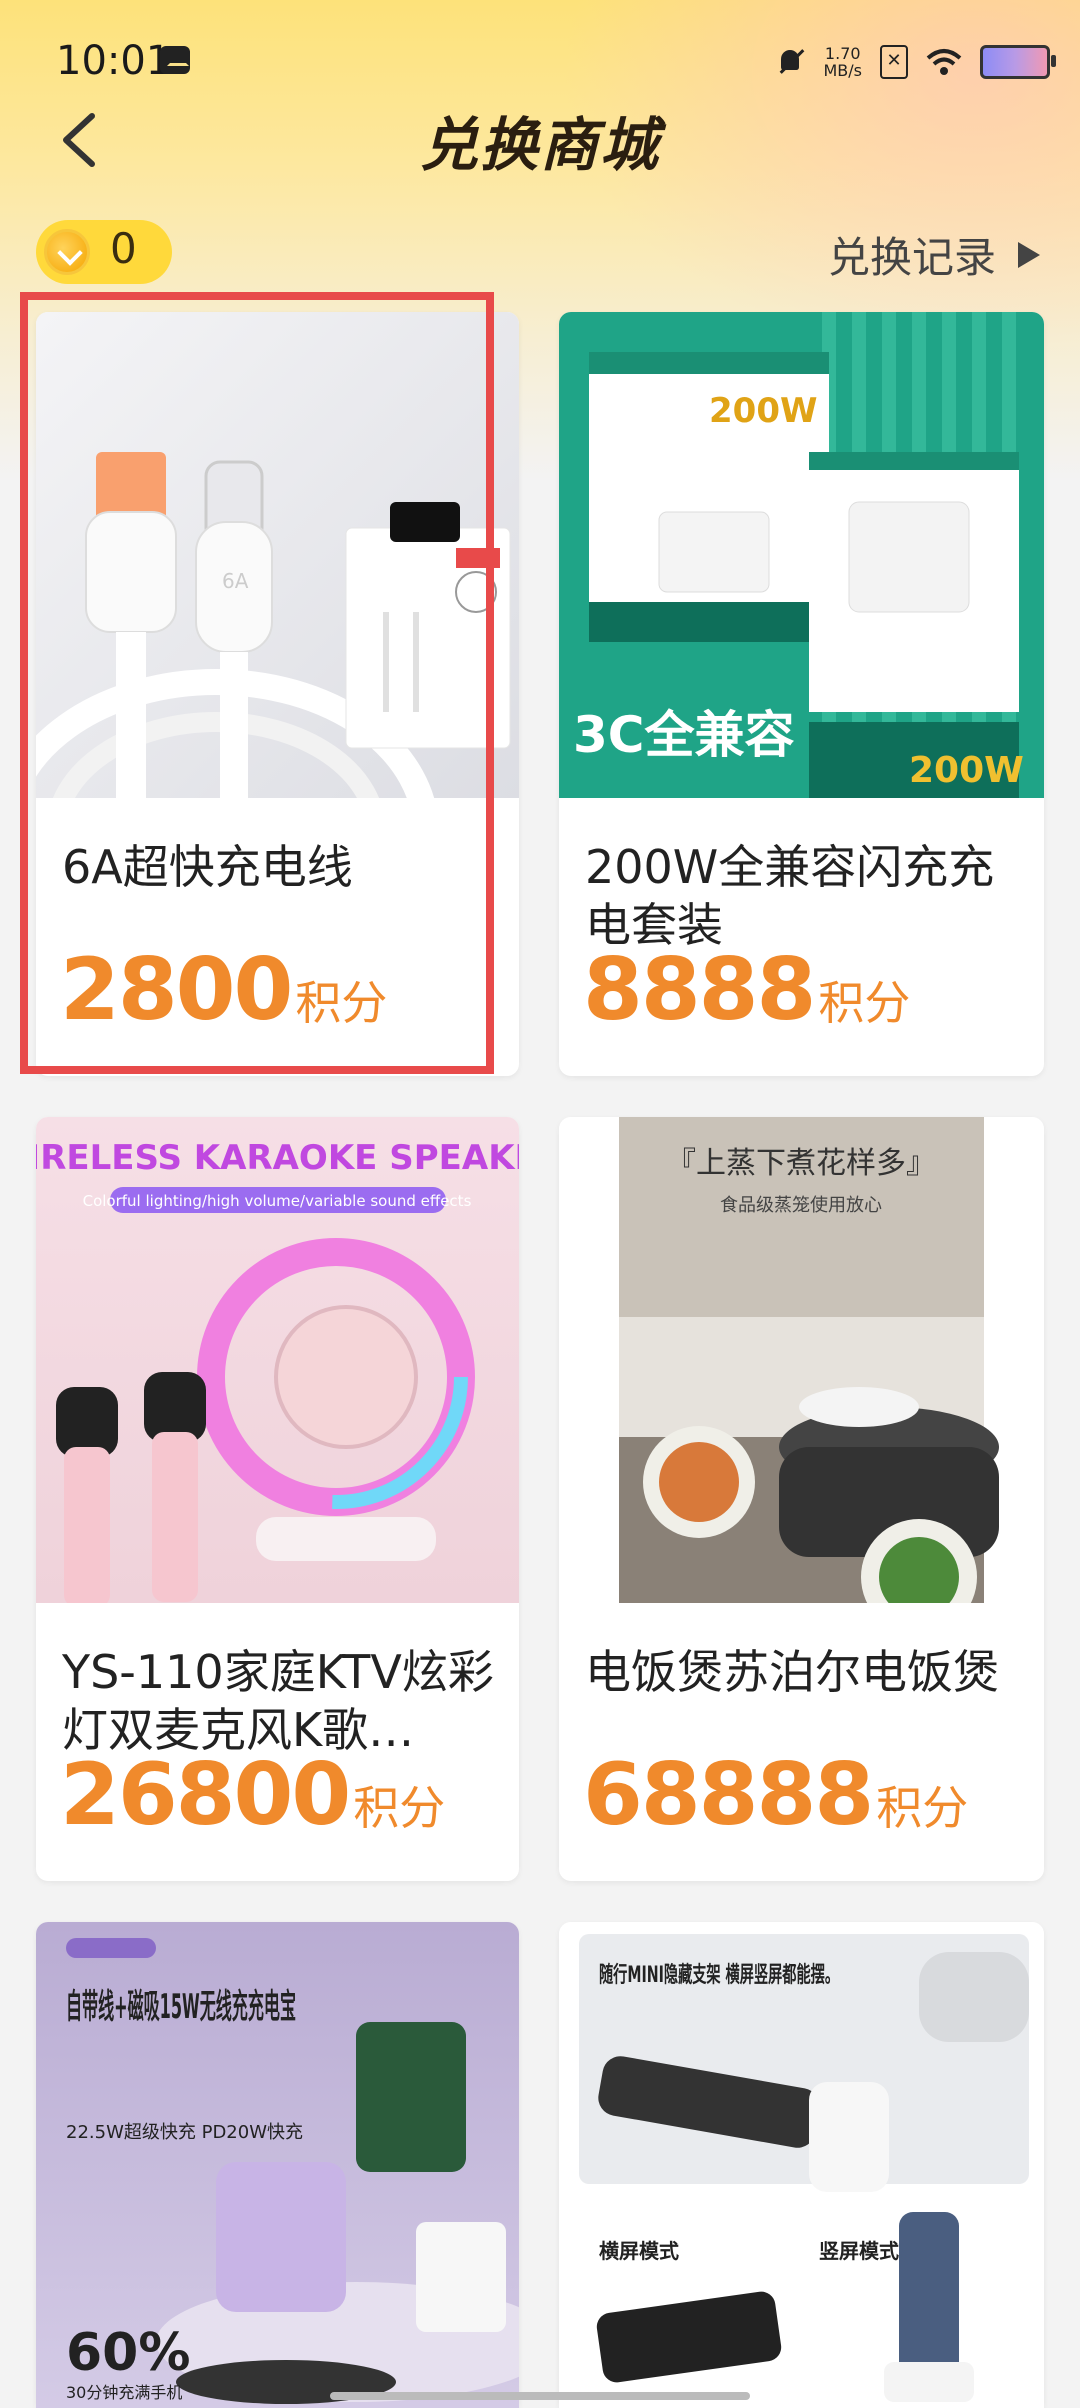 The image size is (1080, 2408). I want to click on stand-headline: 随行MINI隐藏支架 横屏竖屏都能摆。, so click(719, 1975).